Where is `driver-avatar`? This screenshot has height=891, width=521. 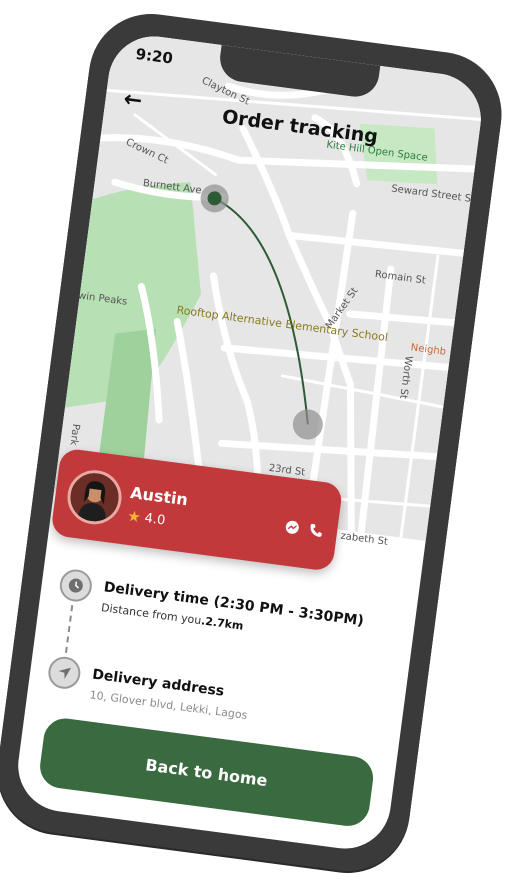 driver-avatar is located at coordinates (94, 497).